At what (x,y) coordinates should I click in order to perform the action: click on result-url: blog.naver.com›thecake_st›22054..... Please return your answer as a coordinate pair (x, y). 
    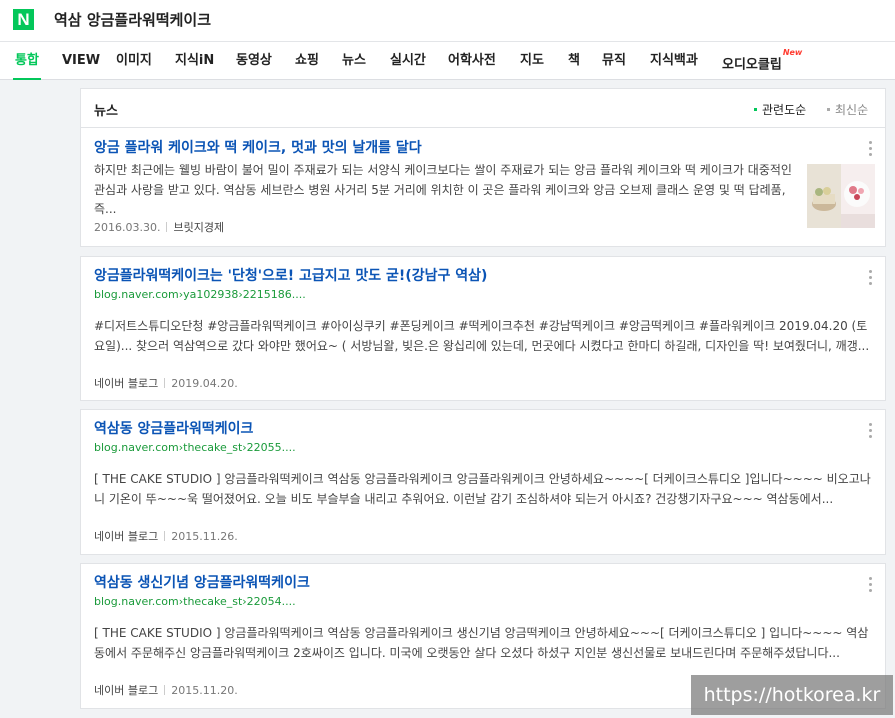
    Looking at the image, I should click on (195, 602).